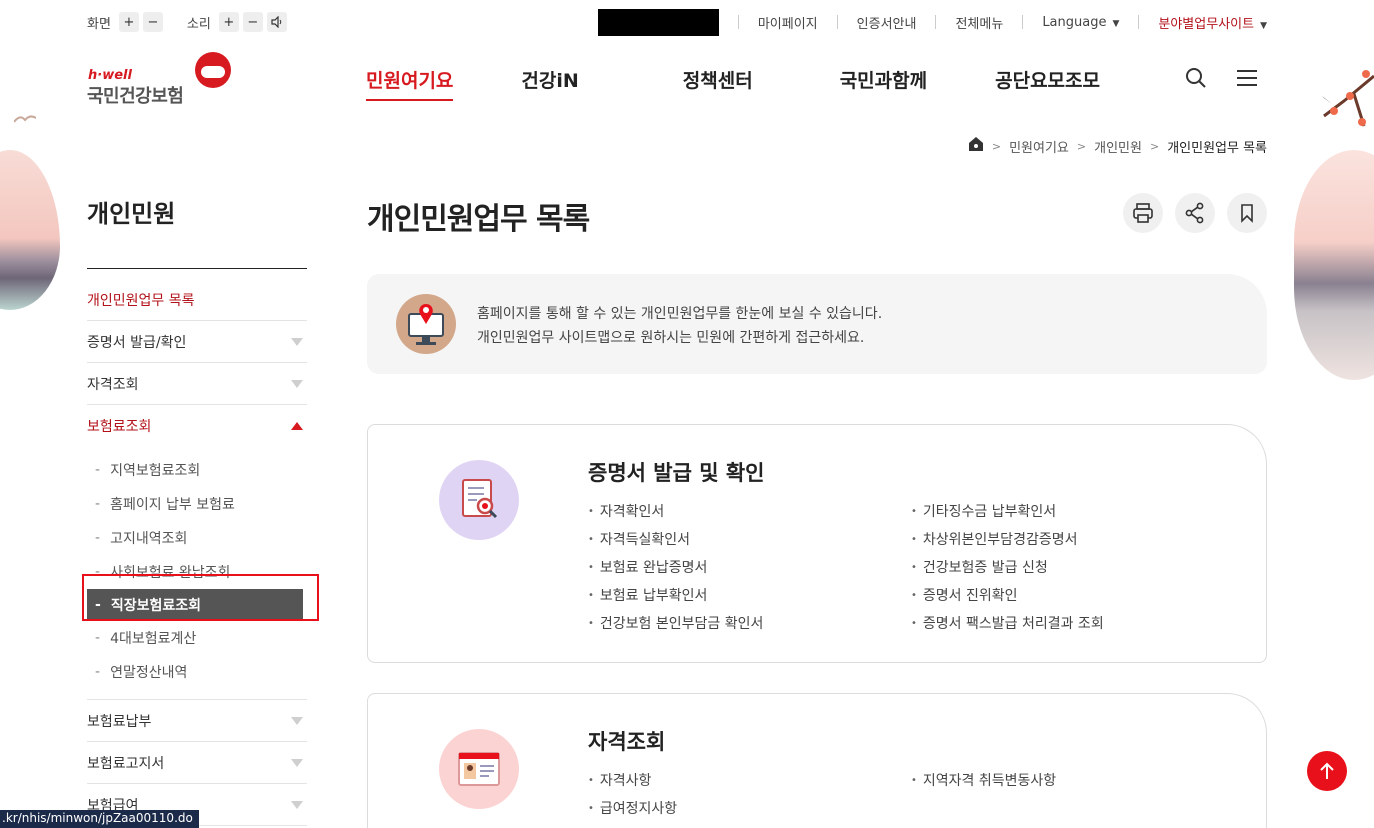  I want to click on sidebar-subitem-four-insurance-calc: -4대보험료계산, so click(197, 638).